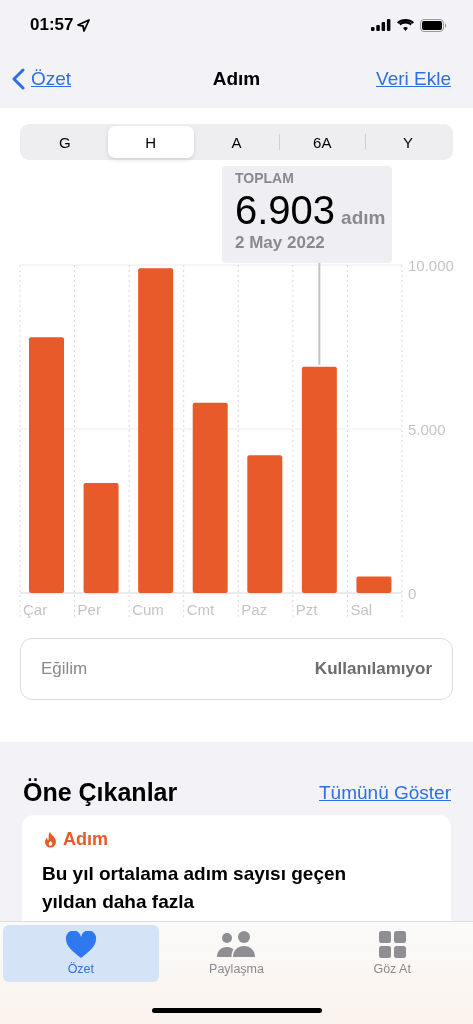  I want to click on highlight-text: Bu yıl ortalama adım sayısı geçen yıldan daha fazla, so click(195, 888).